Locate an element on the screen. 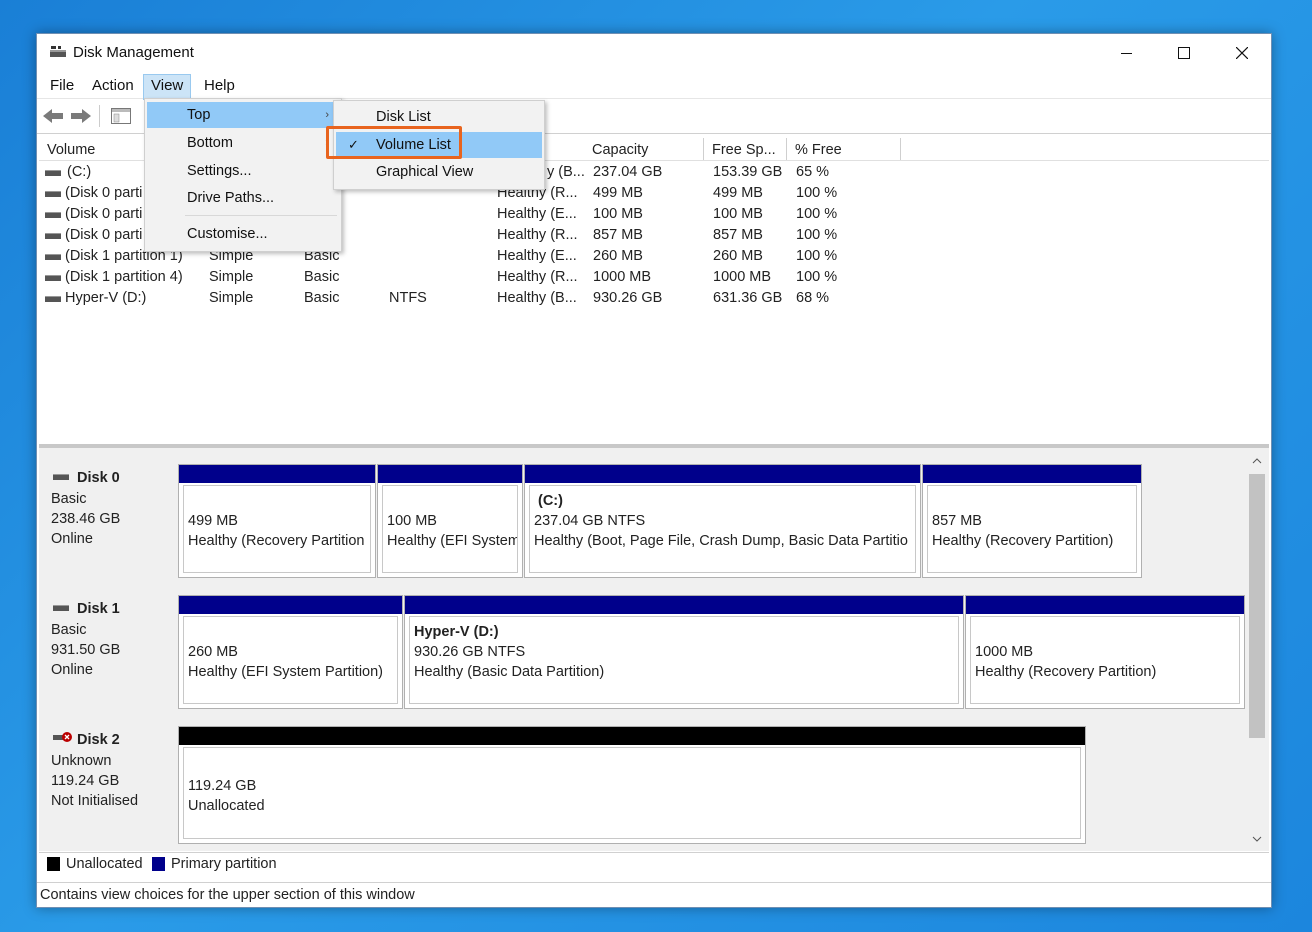 This screenshot has height=932, width=1312. close-button is located at coordinates (1242, 53).